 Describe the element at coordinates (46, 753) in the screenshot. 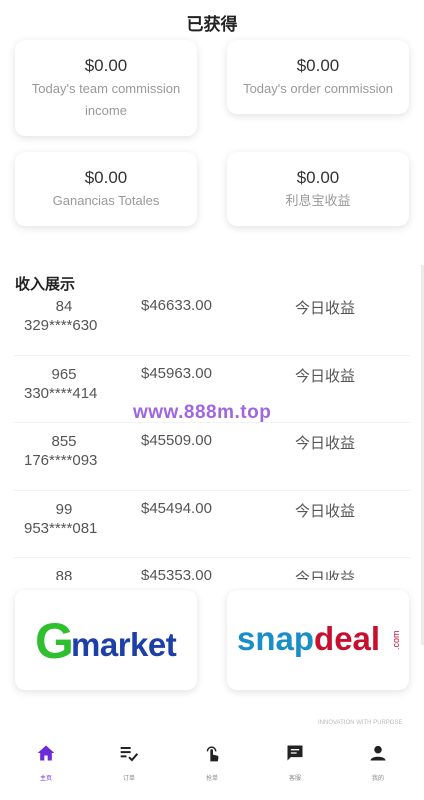

I see `home-icon` at that location.